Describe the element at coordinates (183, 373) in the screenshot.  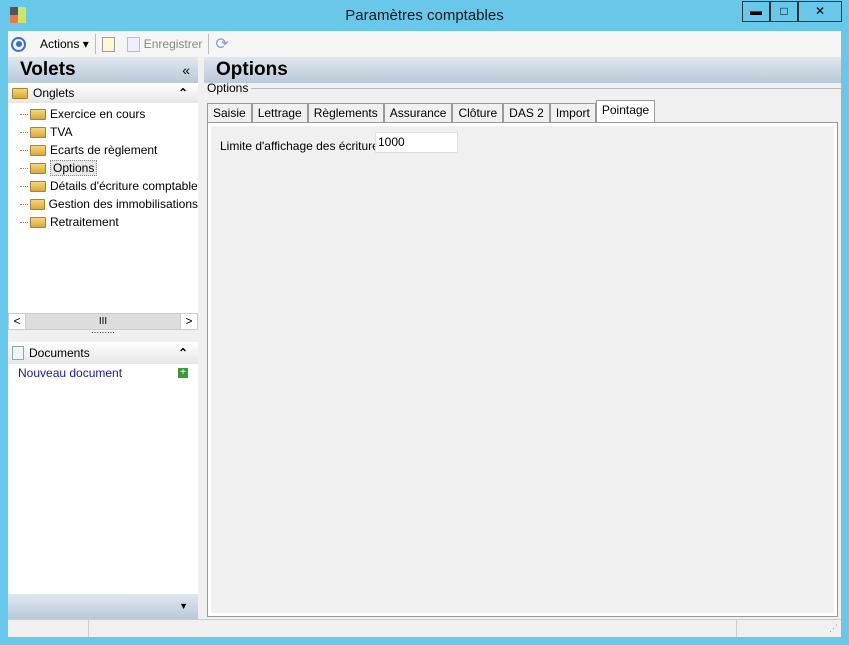
I see `add-icon: +` at that location.